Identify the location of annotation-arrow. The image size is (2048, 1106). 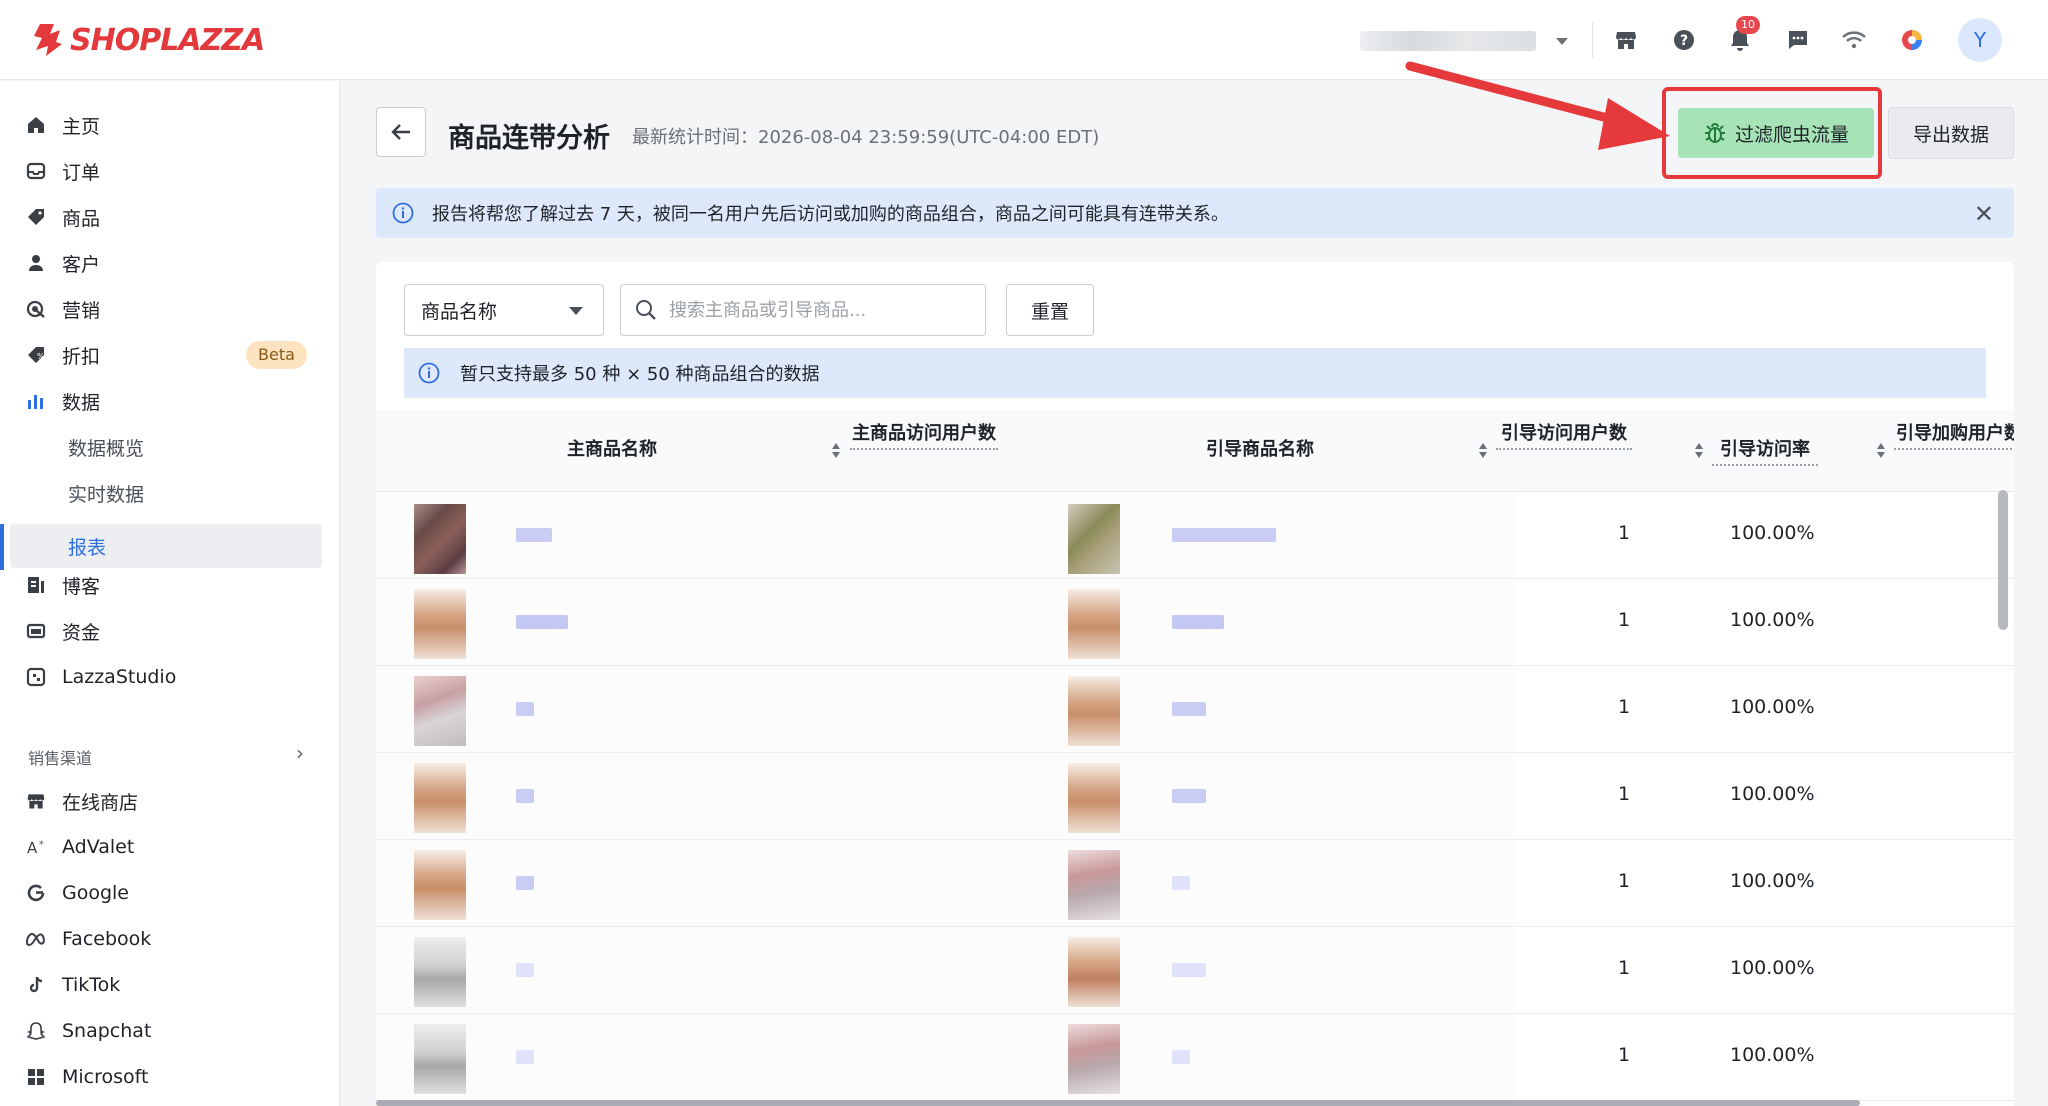
(1537, 105).